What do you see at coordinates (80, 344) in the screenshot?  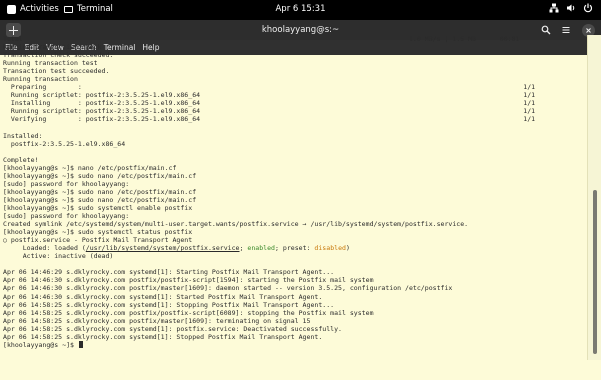 I see `text-cursor` at bounding box center [80, 344].